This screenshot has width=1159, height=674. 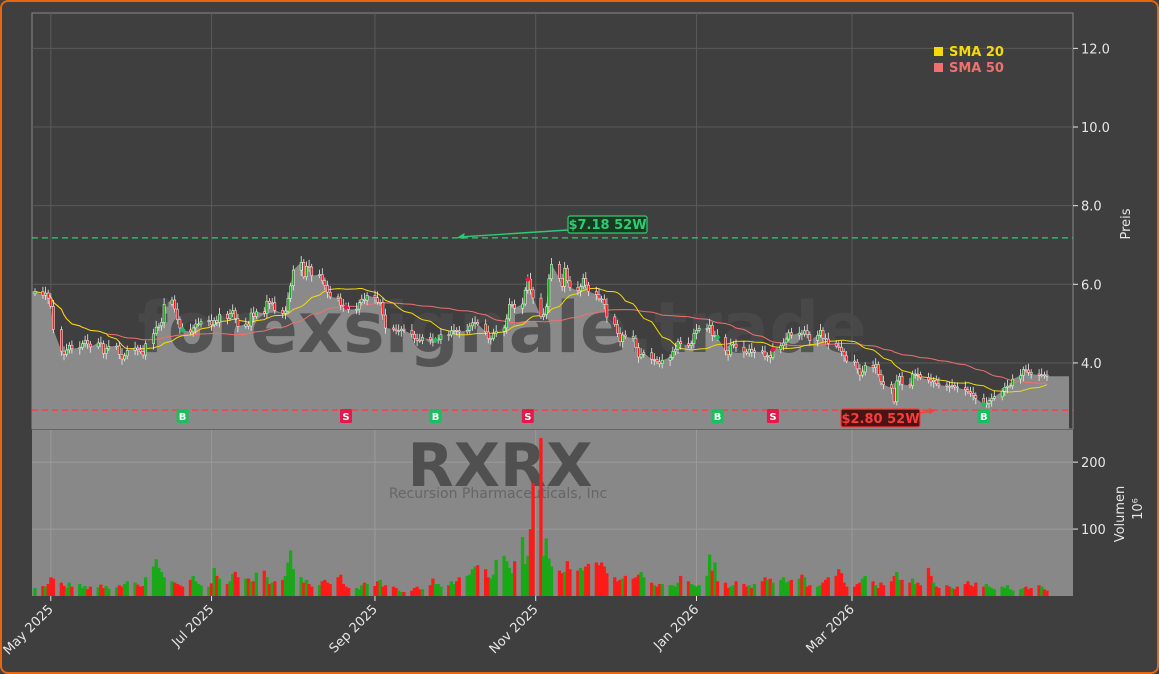 What do you see at coordinates (831, 629) in the screenshot?
I see `date-tick-label-5: Mar 2026` at bounding box center [831, 629].